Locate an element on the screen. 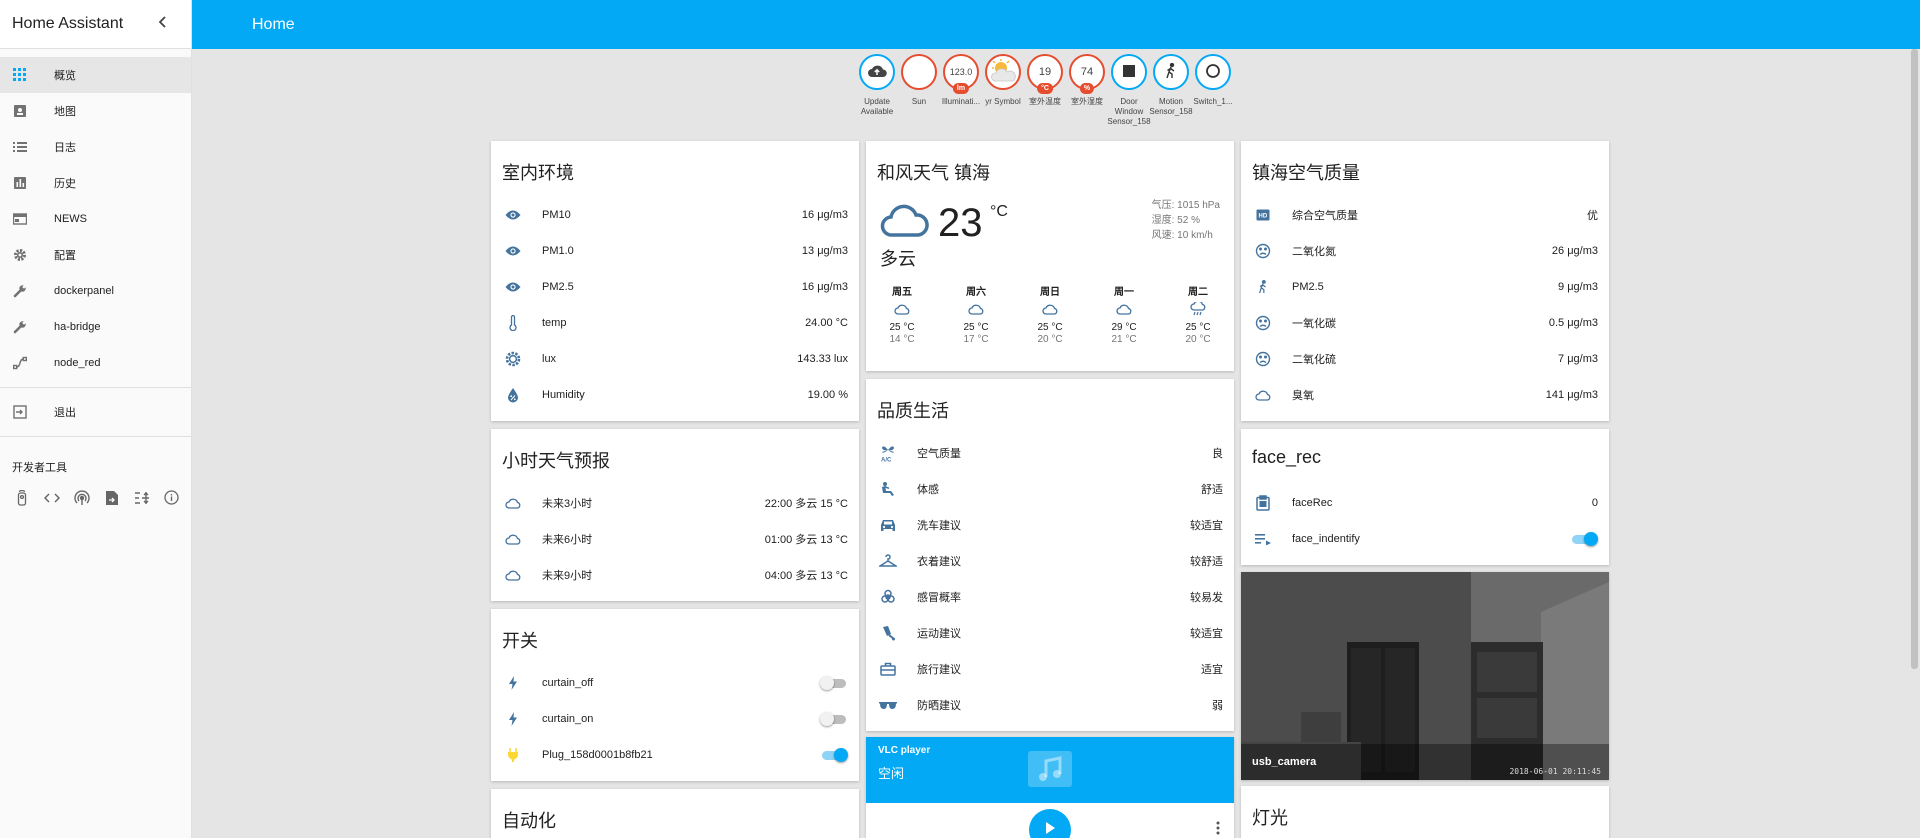 This screenshot has width=1920, height=838. chart-icon is located at coordinates (20, 183).